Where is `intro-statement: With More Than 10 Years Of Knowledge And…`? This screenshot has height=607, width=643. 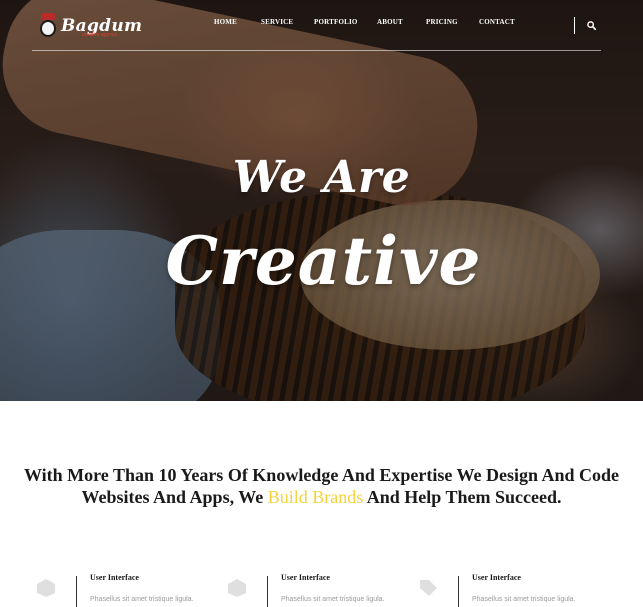
intro-statement: With More Than 10 Years Of Knowledge And… is located at coordinates (321, 486).